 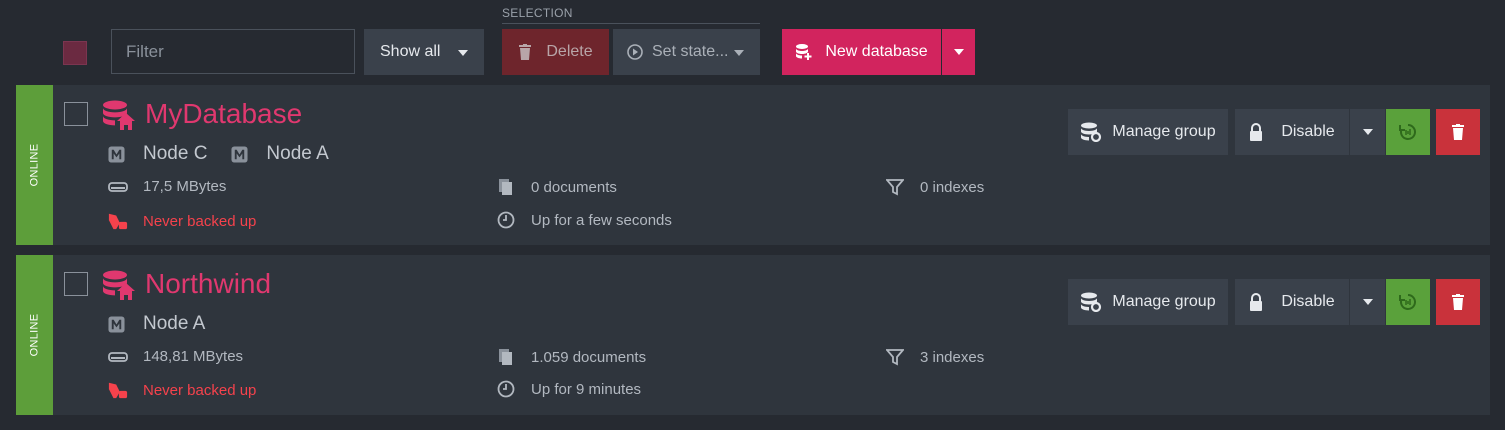 What do you see at coordinates (876, 51) in the screenshot?
I see `new-database-label: New database` at bounding box center [876, 51].